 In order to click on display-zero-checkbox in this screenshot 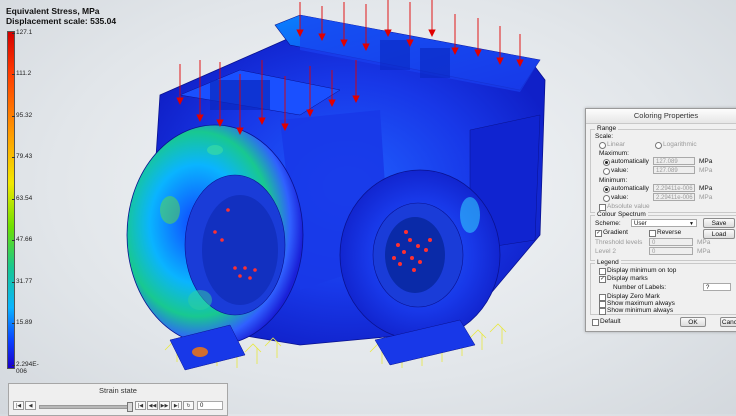, I will do `click(602, 297)`.